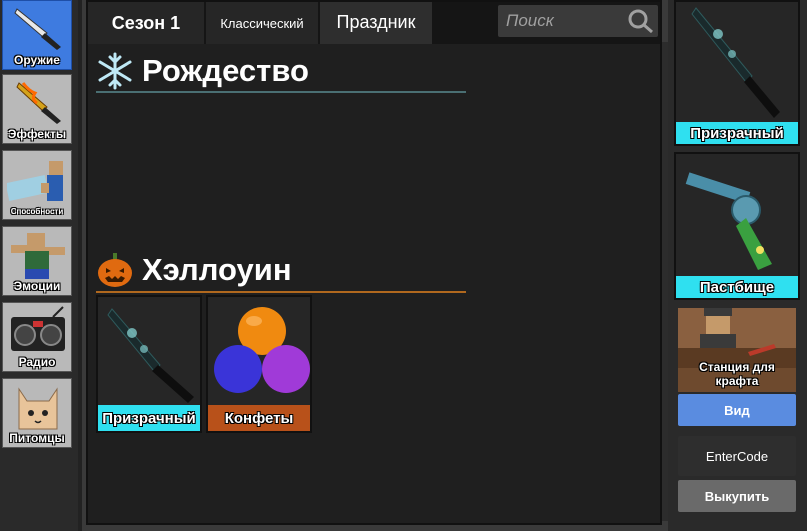 The width and height of the screenshot is (807, 531). What do you see at coordinates (225, 70) in the screenshot?
I see `section-title-christmas: Рождество` at bounding box center [225, 70].